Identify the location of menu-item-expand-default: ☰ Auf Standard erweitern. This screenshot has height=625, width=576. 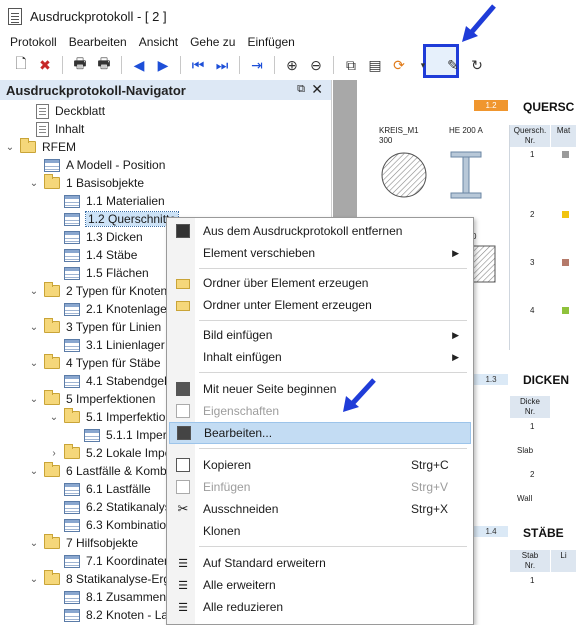
(320, 563).